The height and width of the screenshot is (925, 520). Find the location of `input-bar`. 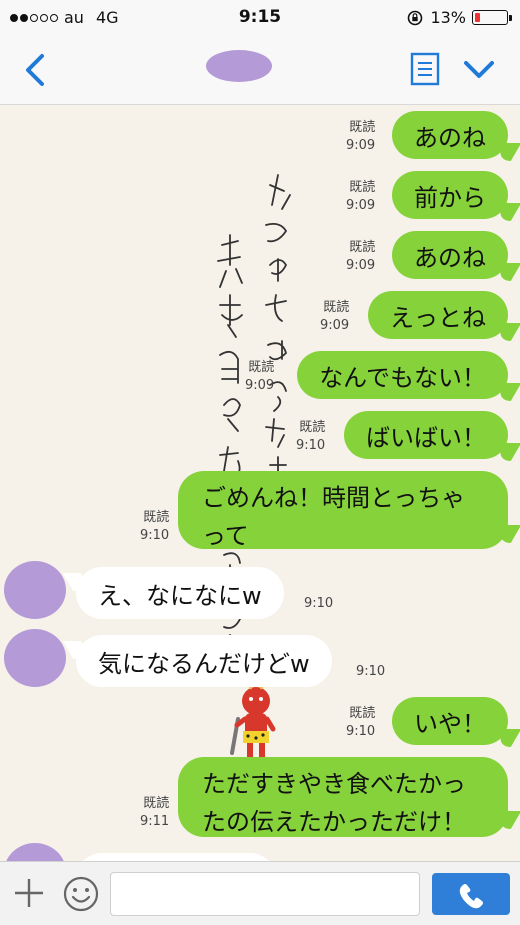

input-bar is located at coordinates (260, 893).